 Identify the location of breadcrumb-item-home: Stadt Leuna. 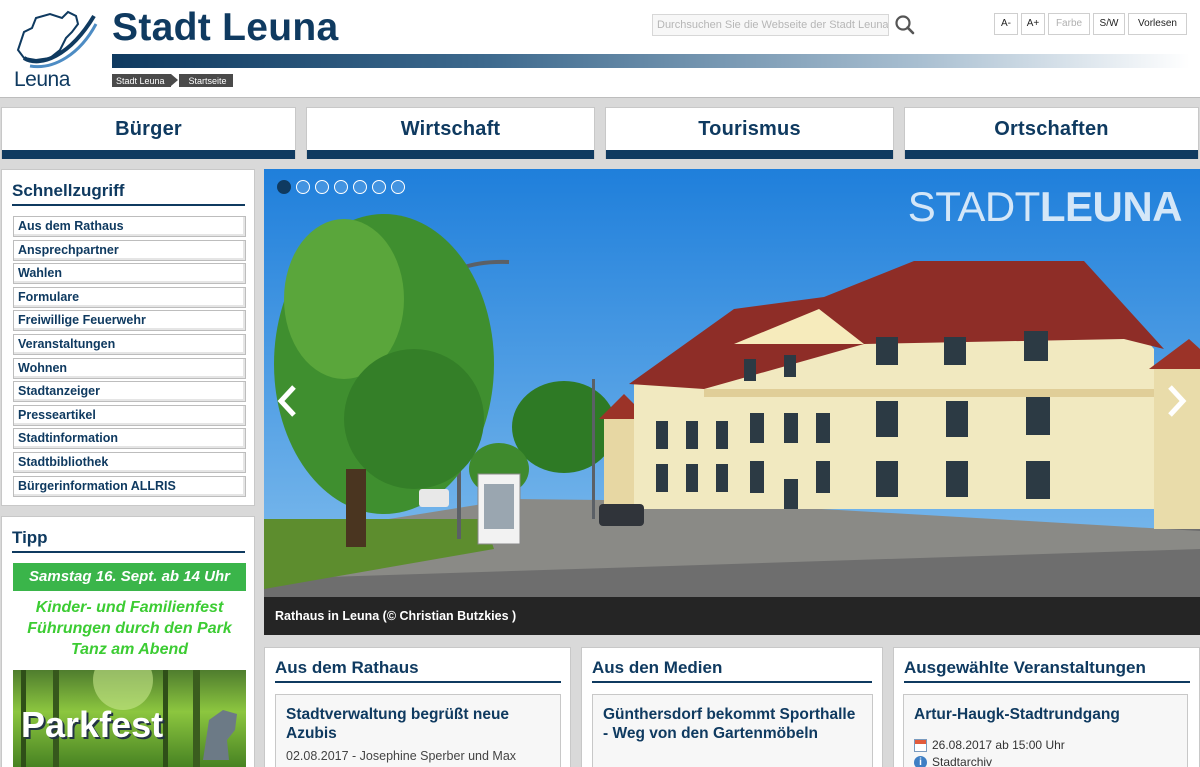
(145, 80).